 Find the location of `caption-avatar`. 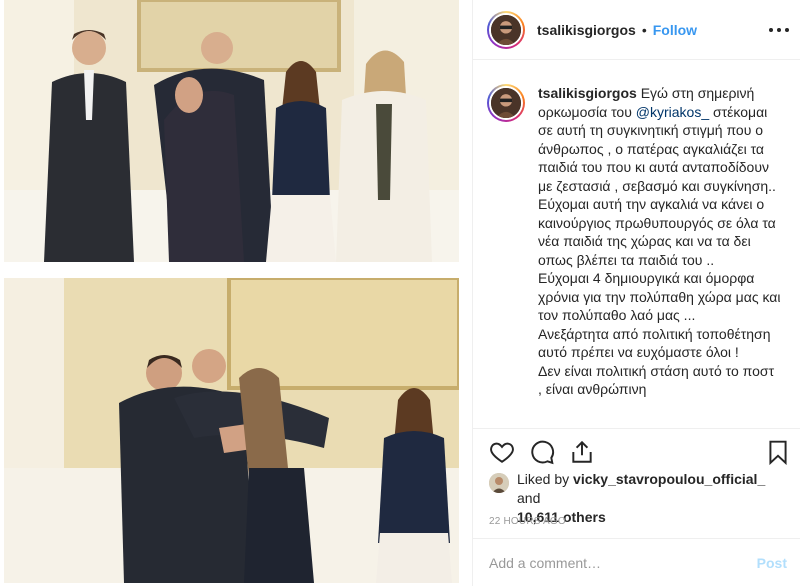

caption-avatar is located at coordinates (506, 103).